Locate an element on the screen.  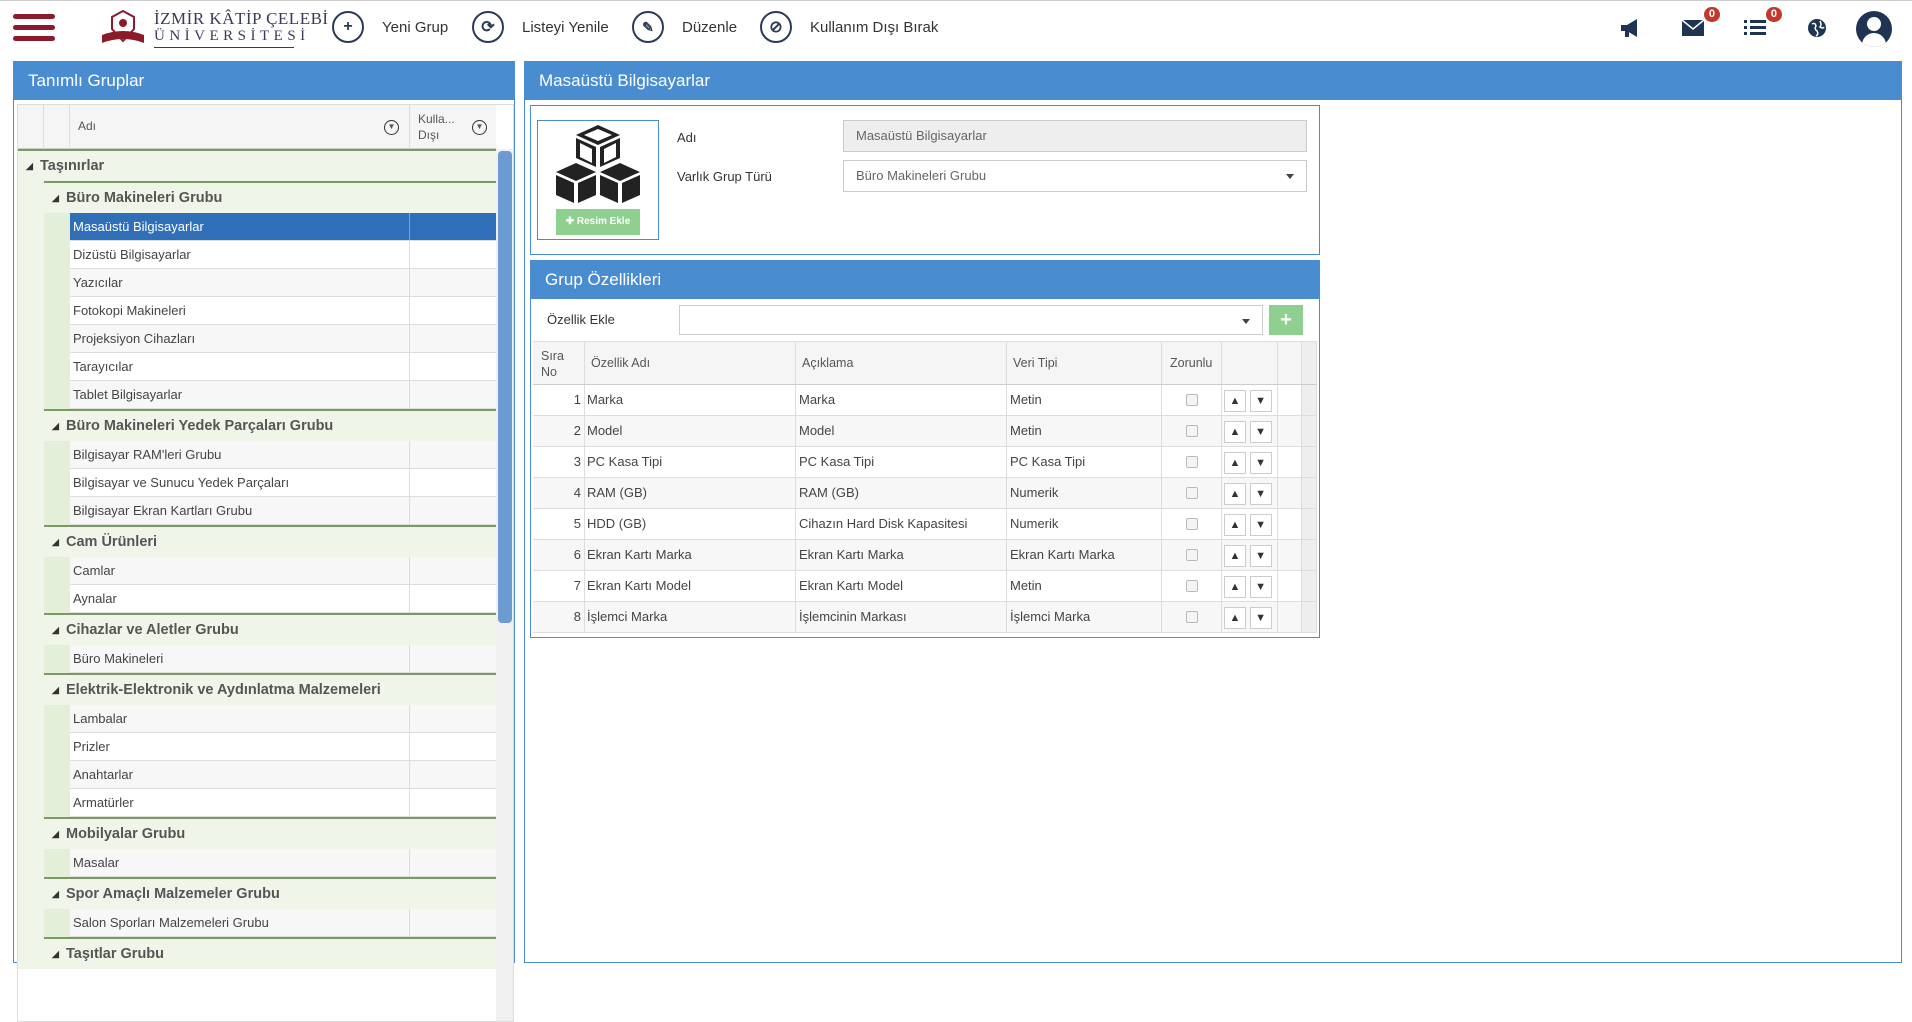
name-field: Masaüstü Bilgisayarlar is located at coordinates (1075, 136).